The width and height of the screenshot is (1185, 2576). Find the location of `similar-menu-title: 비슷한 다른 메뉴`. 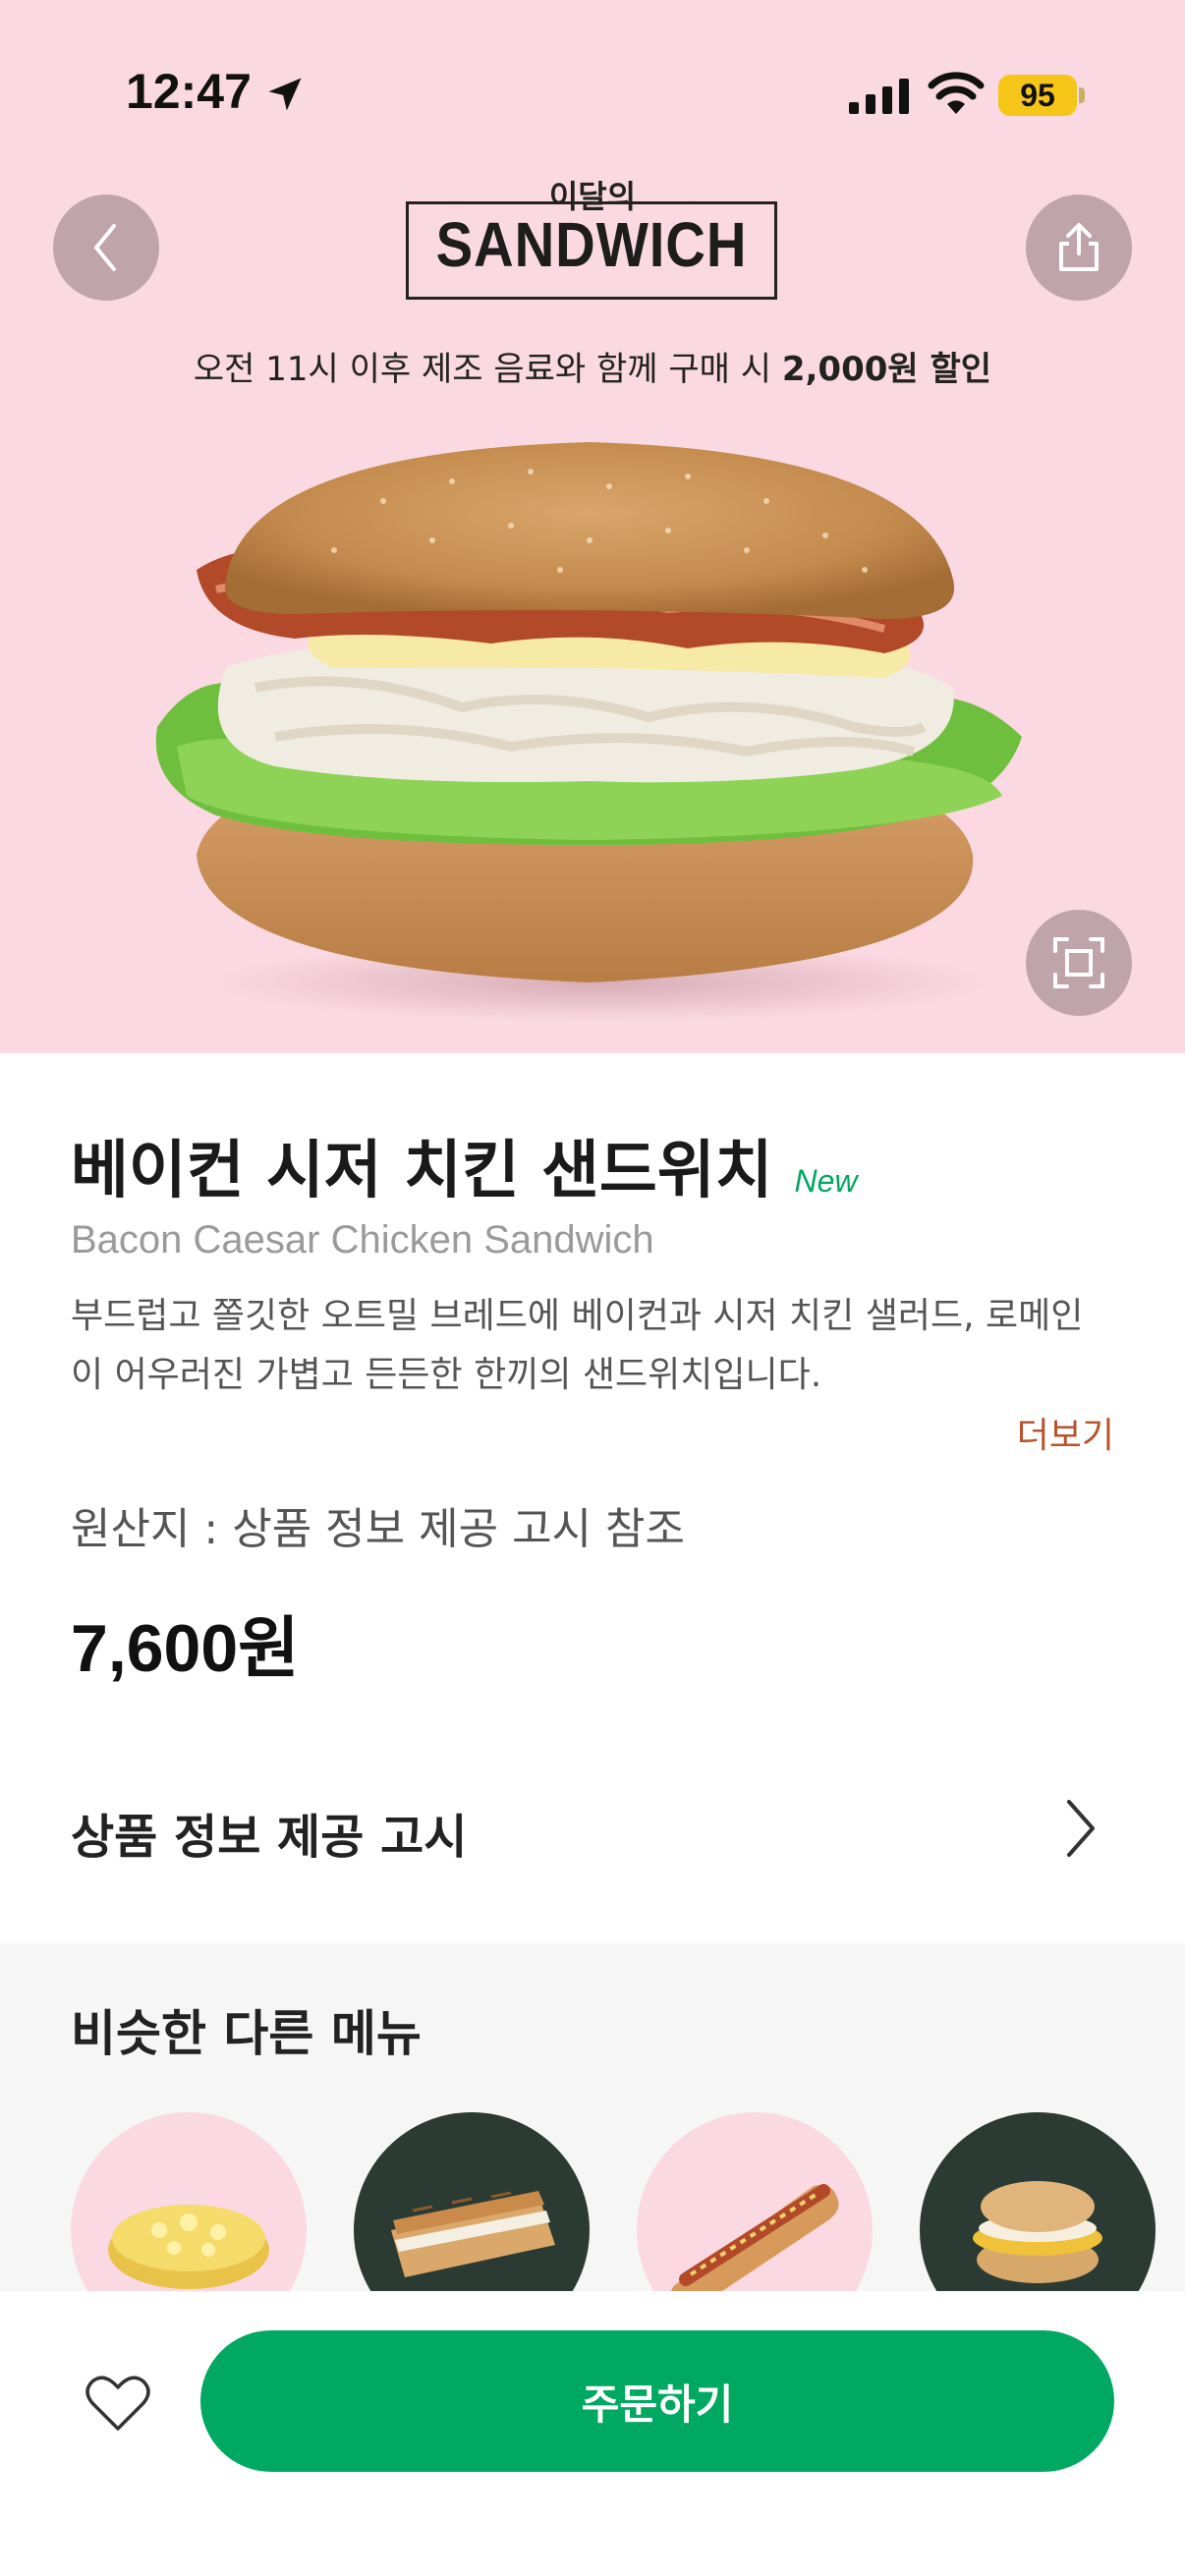

similar-menu-title: 비슷한 다른 메뉴 is located at coordinates (247, 2033).